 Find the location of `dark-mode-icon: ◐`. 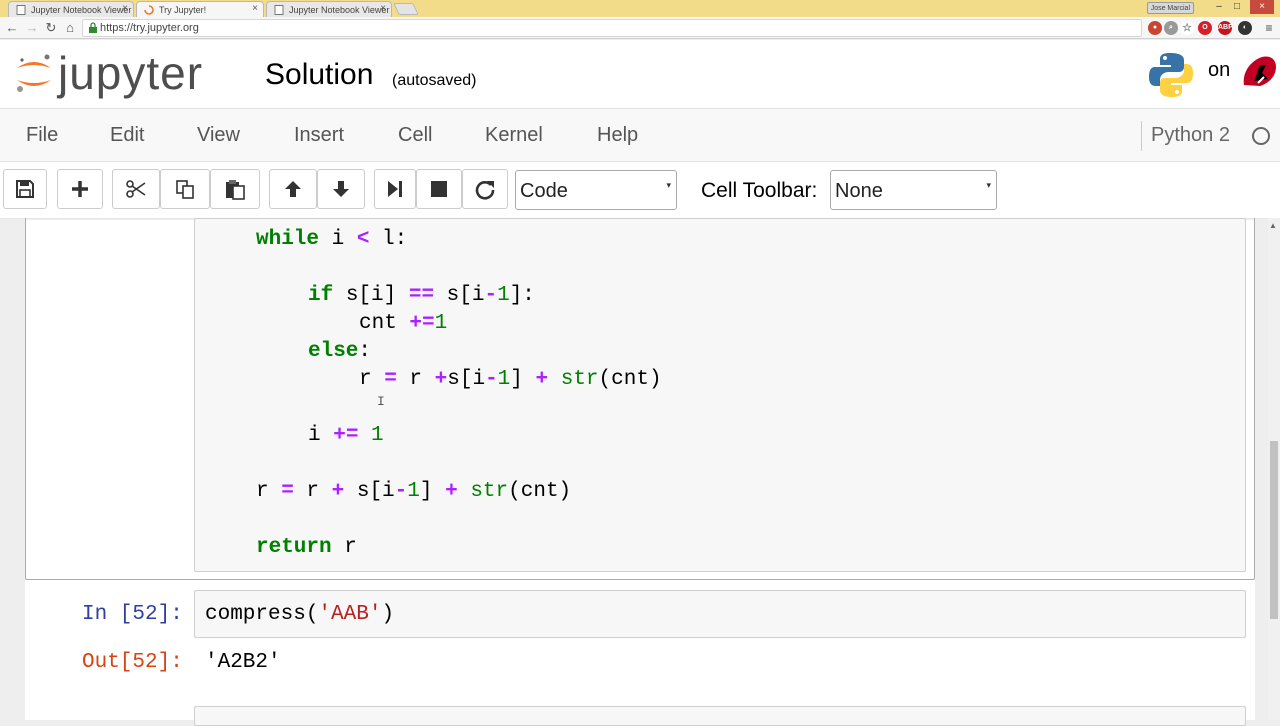

dark-mode-icon: ◐ is located at coordinates (1245, 28).